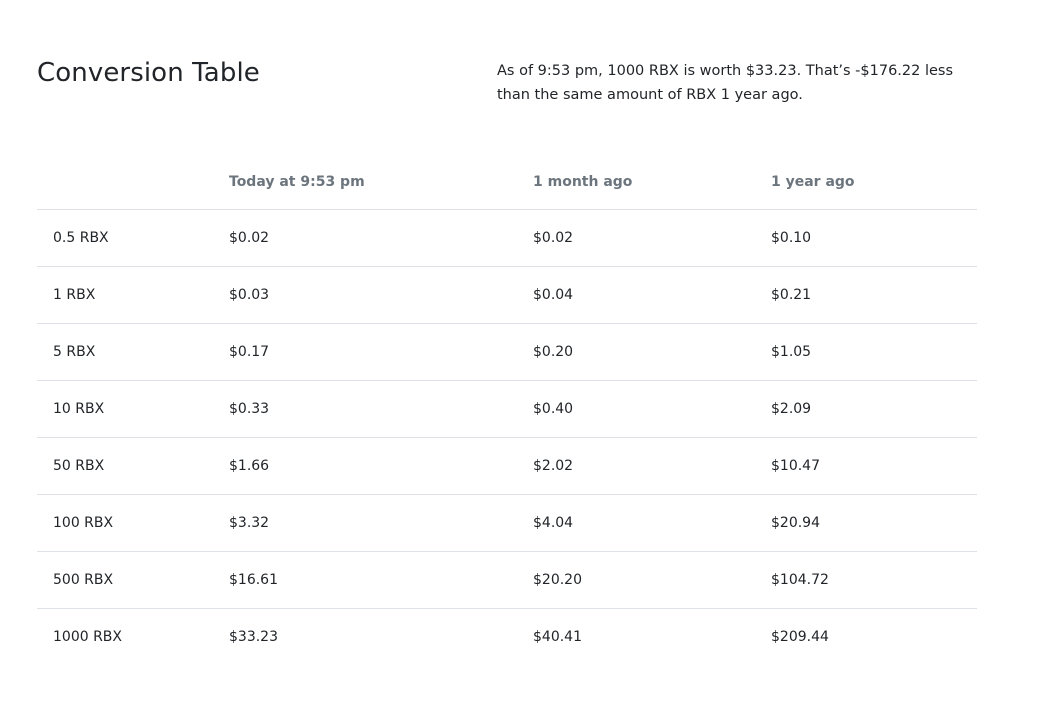  Describe the element at coordinates (652, 238) in the screenshot. I see `month-ago-value-cell: $0.02` at that location.